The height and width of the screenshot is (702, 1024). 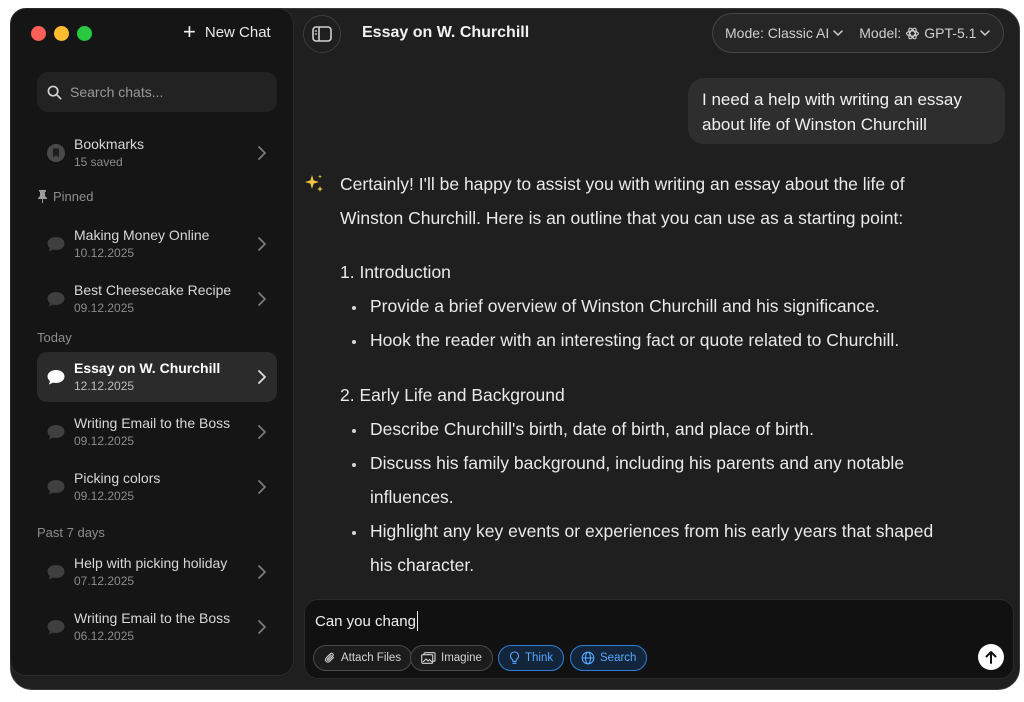 What do you see at coordinates (151, 563) in the screenshot?
I see `sidebar-item-label: Help with picking holiday` at bounding box center [151, 563].